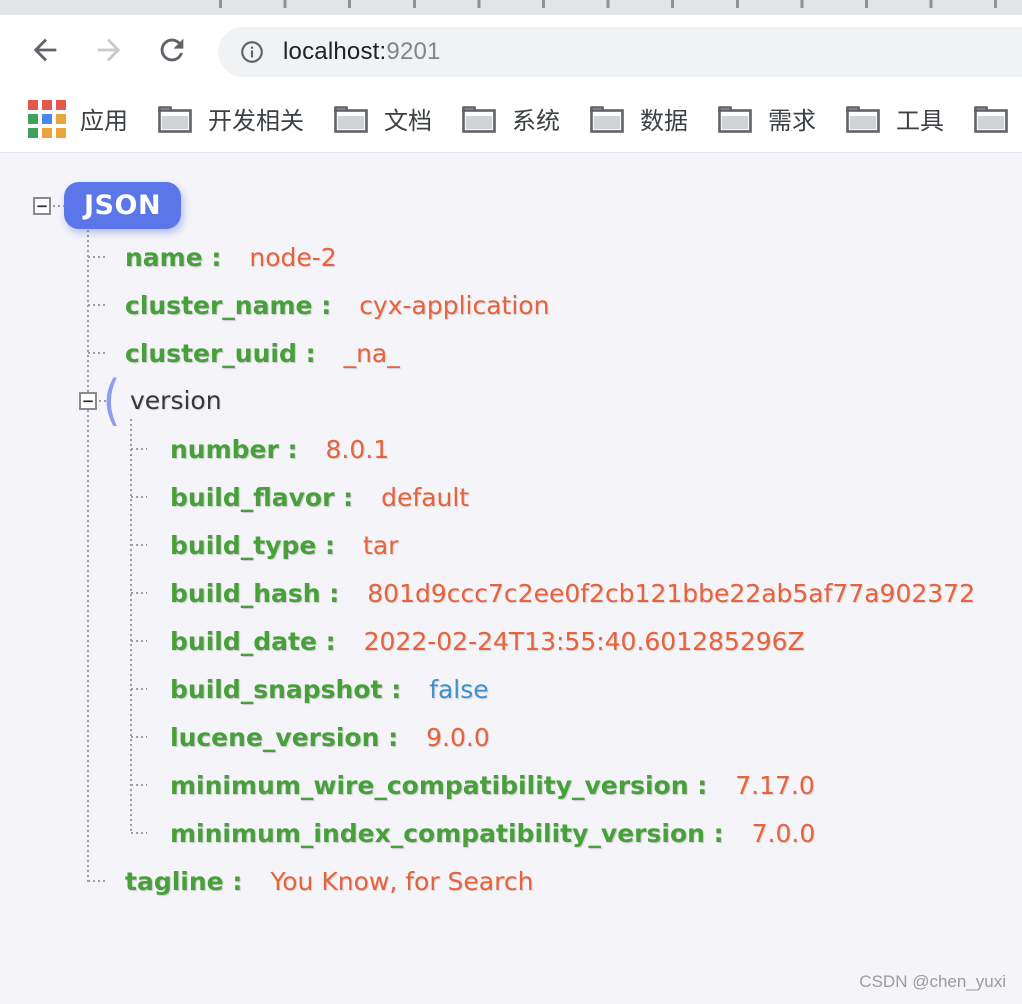 The height and width of the screenshot is (1004, 1022). What do you see at coordinates (766, 118) in the screenshot?
I see `bookmark-item: 需求` at bounding box center [766, 118].